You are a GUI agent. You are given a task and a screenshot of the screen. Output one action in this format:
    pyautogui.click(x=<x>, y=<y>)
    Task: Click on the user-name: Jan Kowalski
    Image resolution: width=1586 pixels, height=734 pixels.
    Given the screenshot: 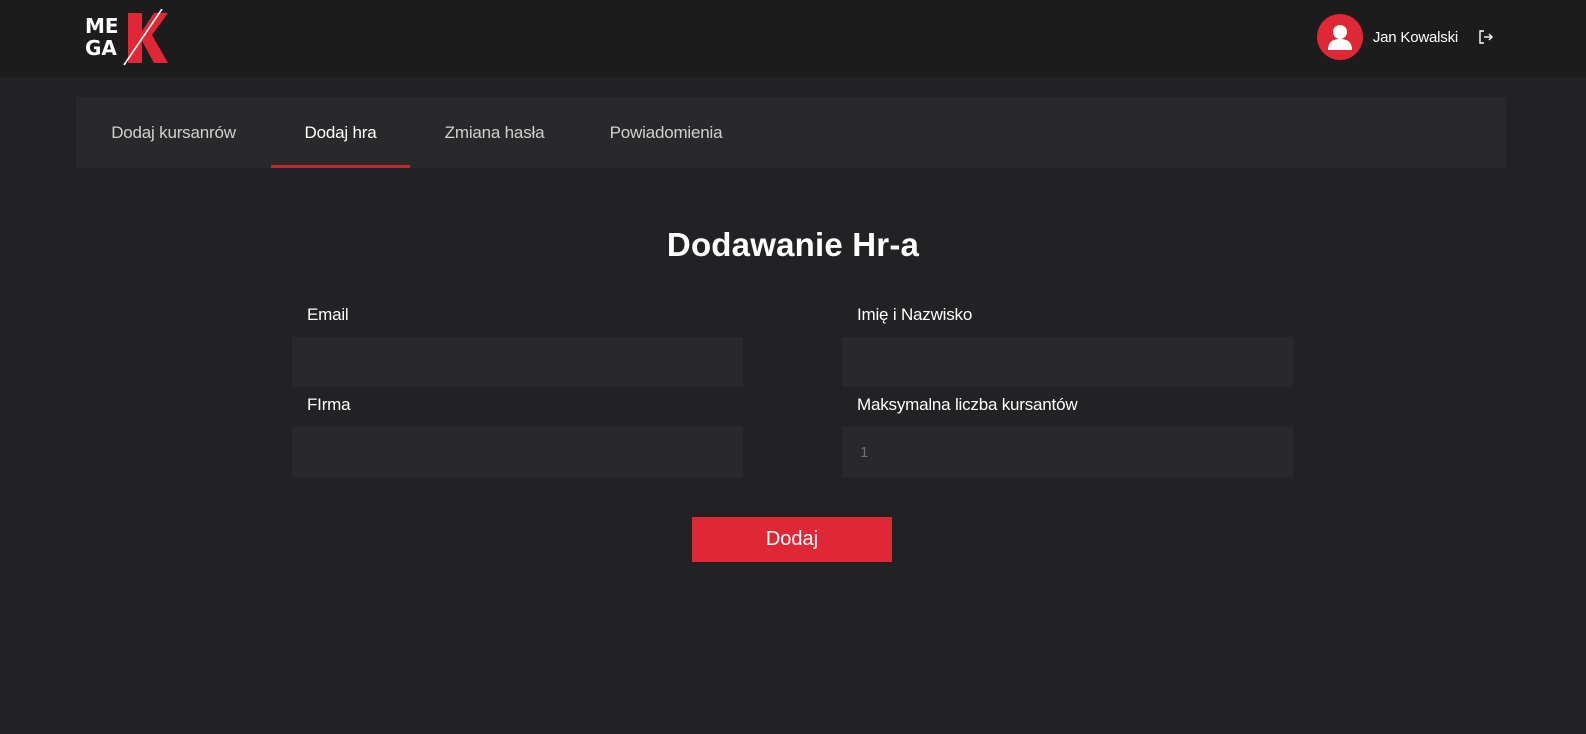 What is the action you would take?
    pyautogui.click(x=1415, y=37)
    